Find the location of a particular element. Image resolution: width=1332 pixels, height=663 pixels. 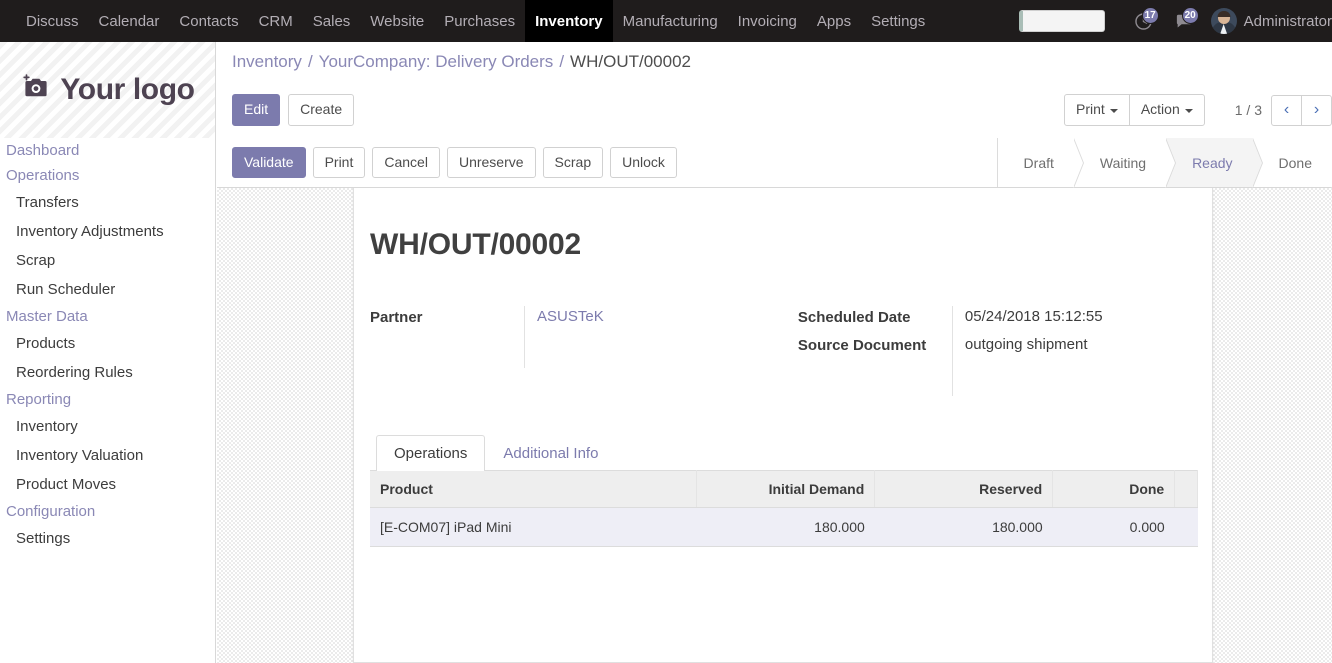

sidebar-item-reordering-rules: Reordering Rules is located at coordinates (107, 372).